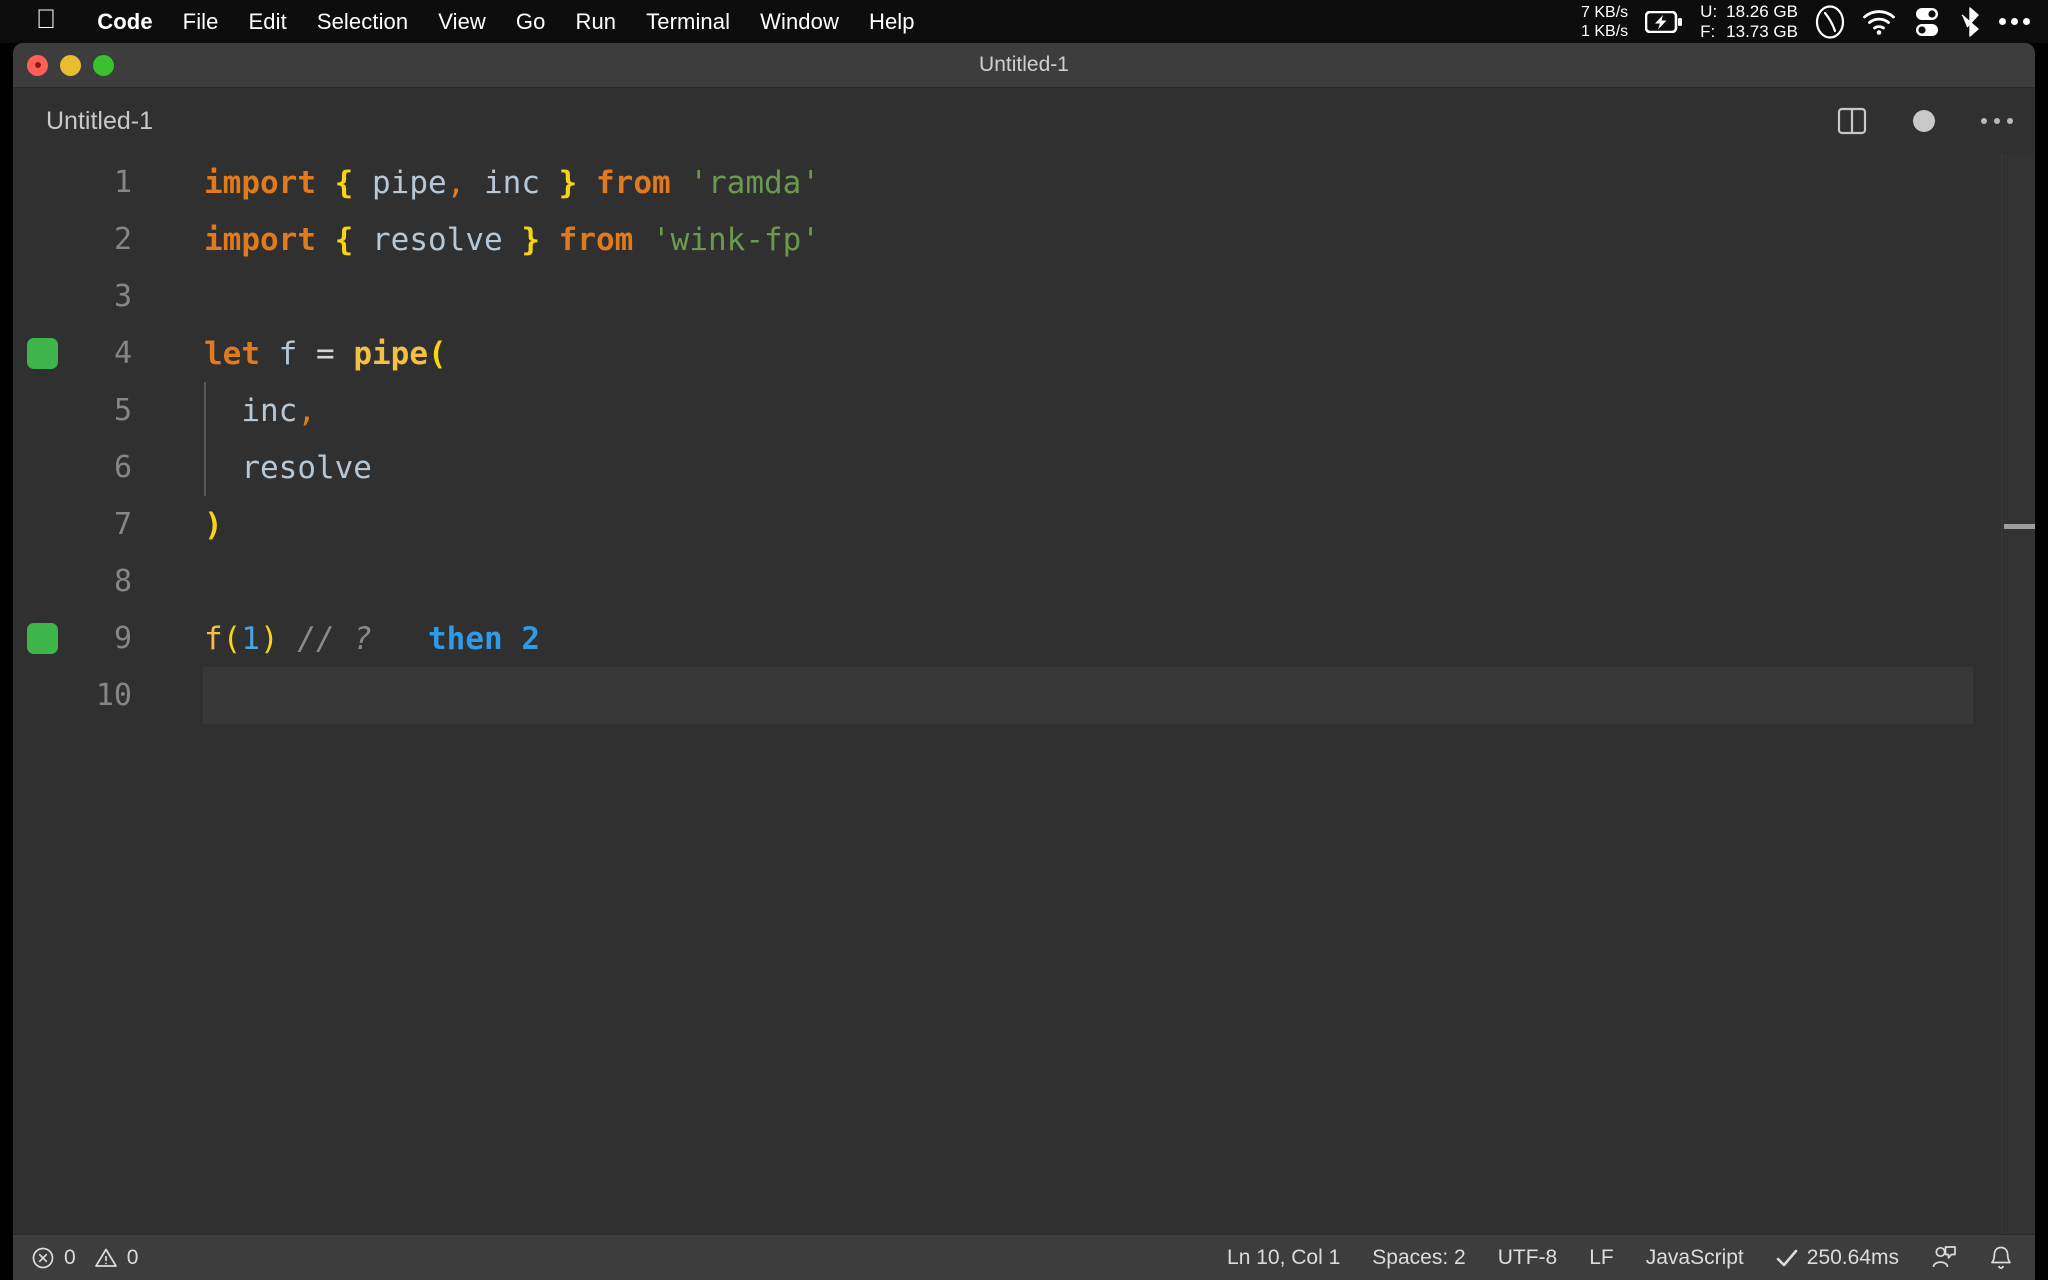 This screenshot has height=1280, width=2048. Describe the element at coordinates (1787, 1258) in the screenshot. I see `checkmark-icon` at that location.